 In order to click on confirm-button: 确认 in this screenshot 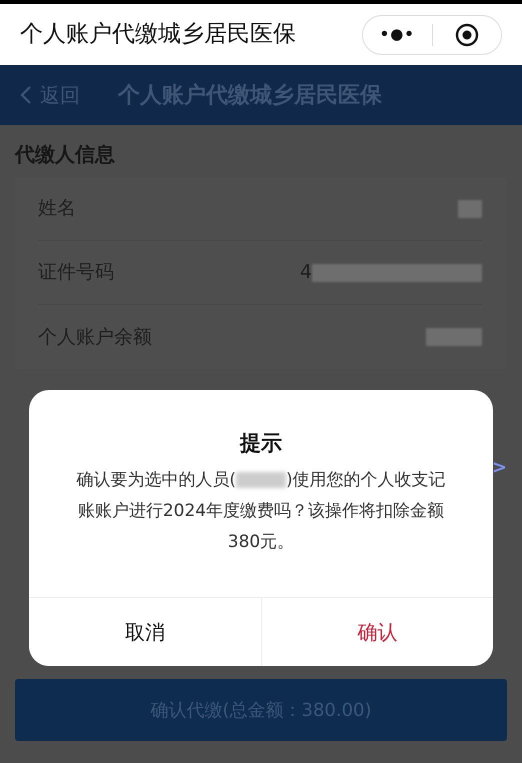, I will do `click(376, 632)`.